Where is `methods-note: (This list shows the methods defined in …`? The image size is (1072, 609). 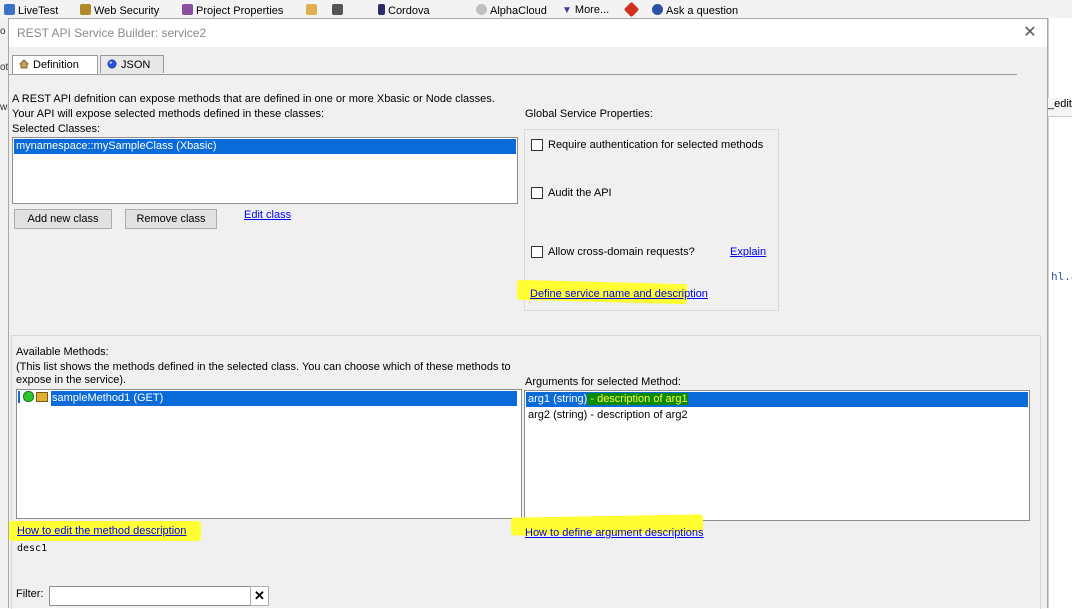 methods-note: (This list shows the methods defined in … is located at coordinates (263, 367).